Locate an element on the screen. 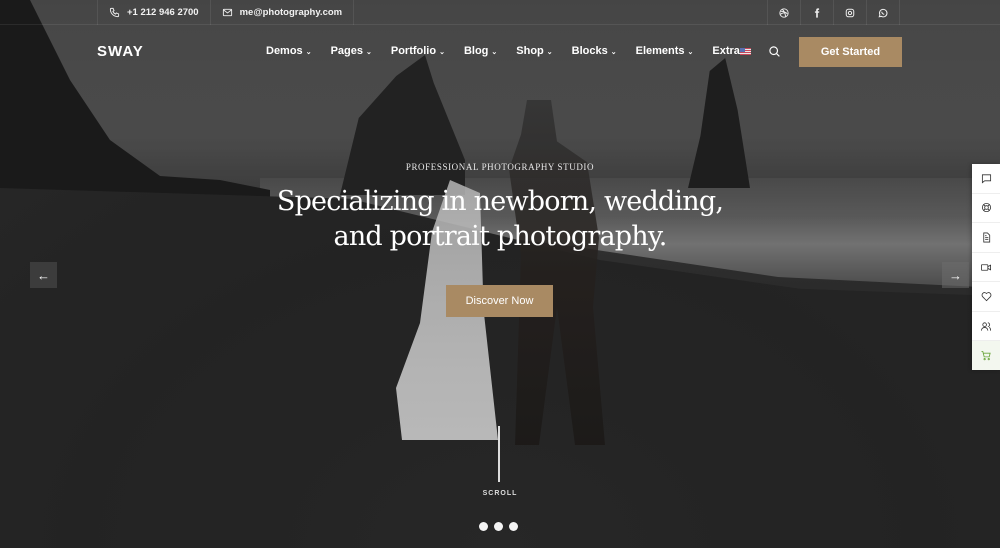 The image size is (1000, 548). get-started-button: Get Started is located at coordinates (850, 52).